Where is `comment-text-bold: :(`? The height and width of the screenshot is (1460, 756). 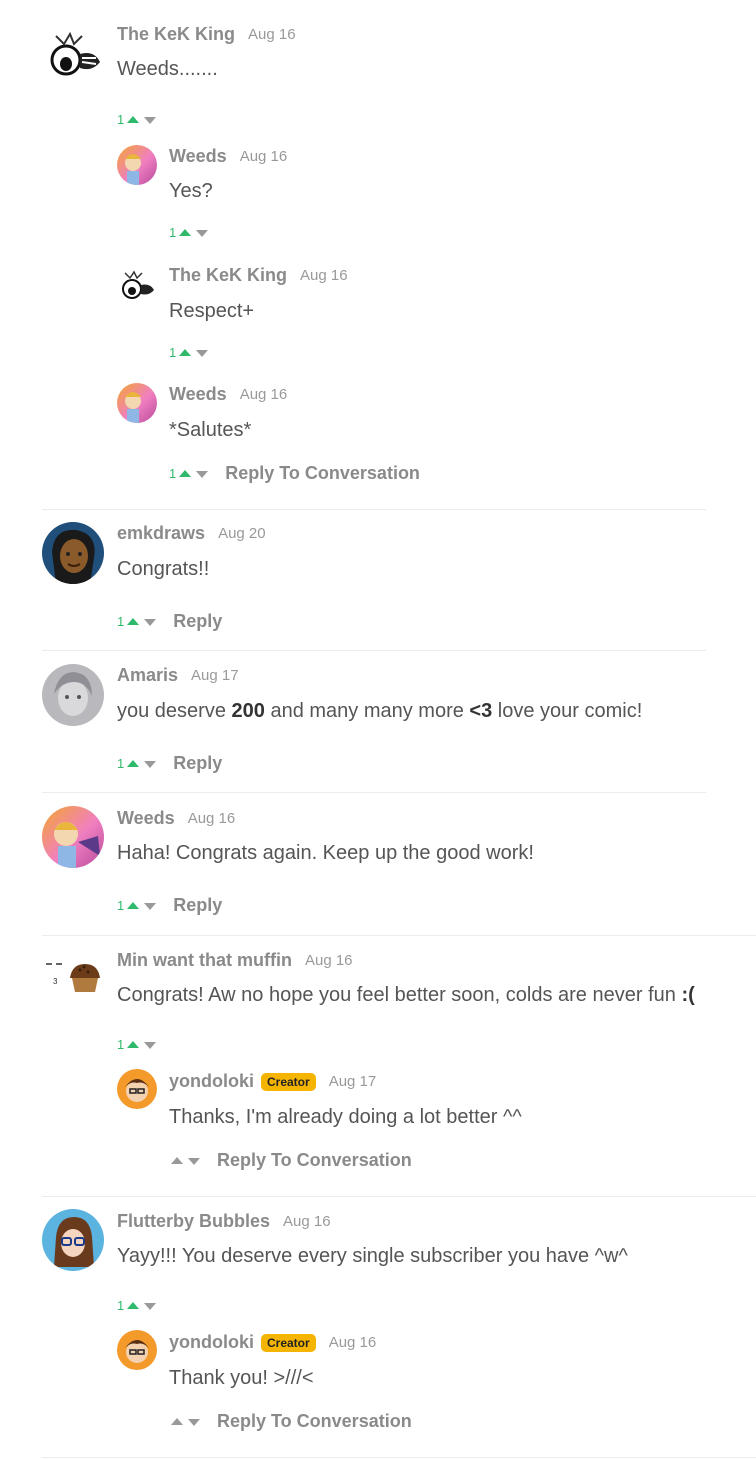
comment-text-bold: :( is located at coordinates (688, 995).